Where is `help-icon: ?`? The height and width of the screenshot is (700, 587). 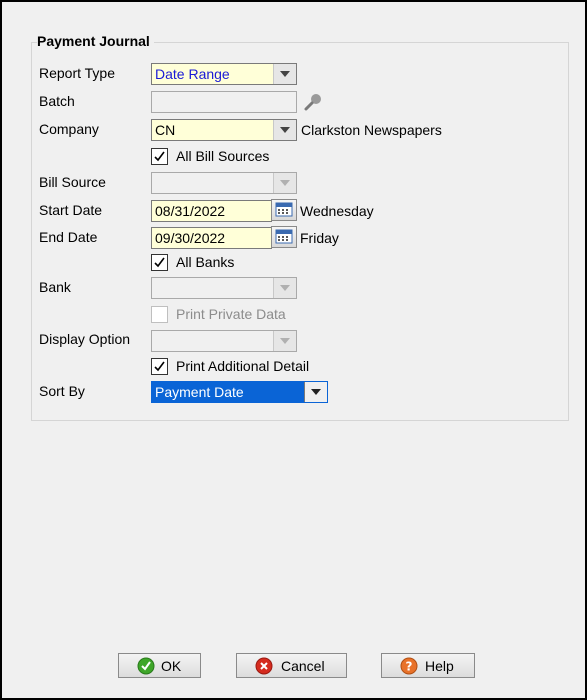
help-icon: ? is located at coordinates (409, 667).